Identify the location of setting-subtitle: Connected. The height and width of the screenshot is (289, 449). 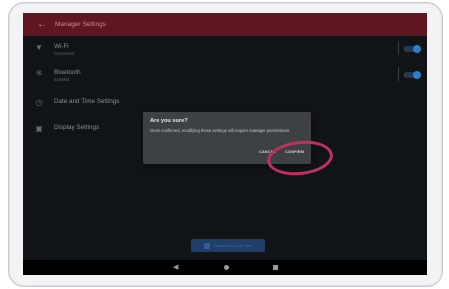
(64, 53).